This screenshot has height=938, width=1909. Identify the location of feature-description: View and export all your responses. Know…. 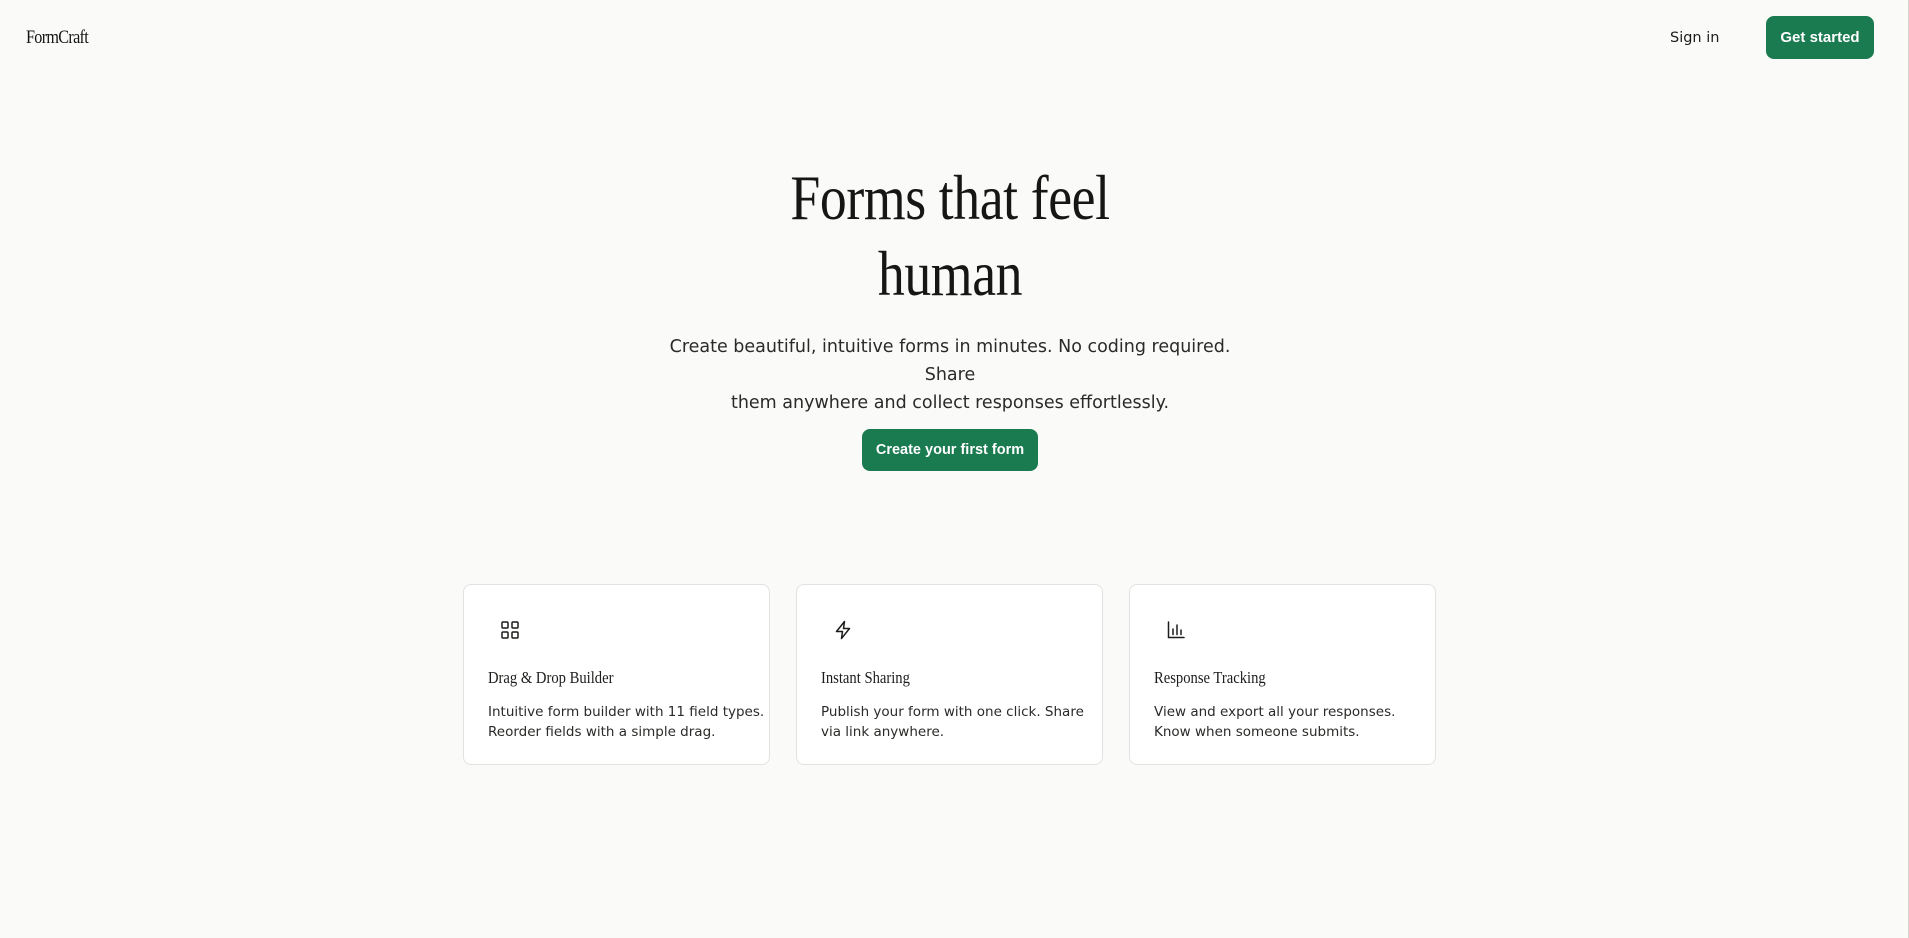
(1289, 722).